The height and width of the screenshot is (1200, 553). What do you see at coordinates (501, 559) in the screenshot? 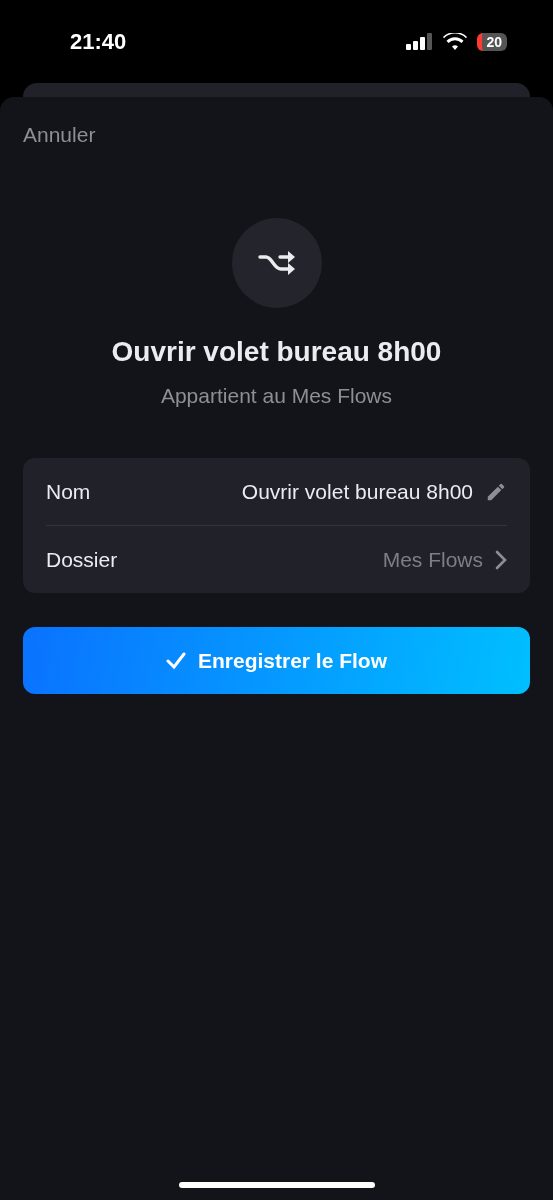
I see `chevron-right-icon` at bounding box center [501, 559].